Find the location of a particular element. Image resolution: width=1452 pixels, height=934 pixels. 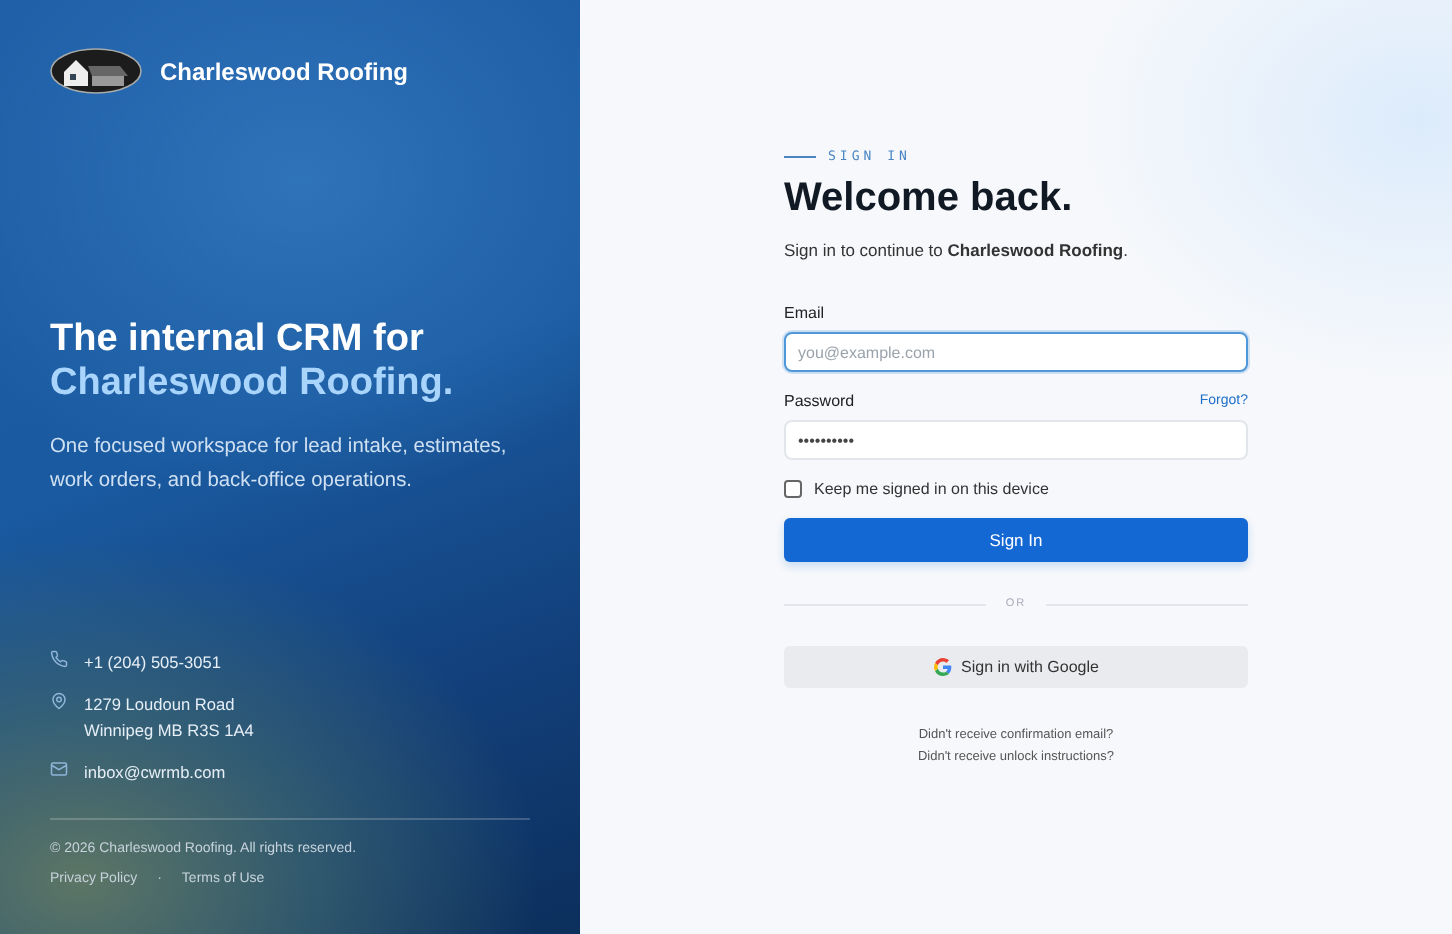

google-sign-in-button: Sign in with Google is located at coordinates (1016, 667).